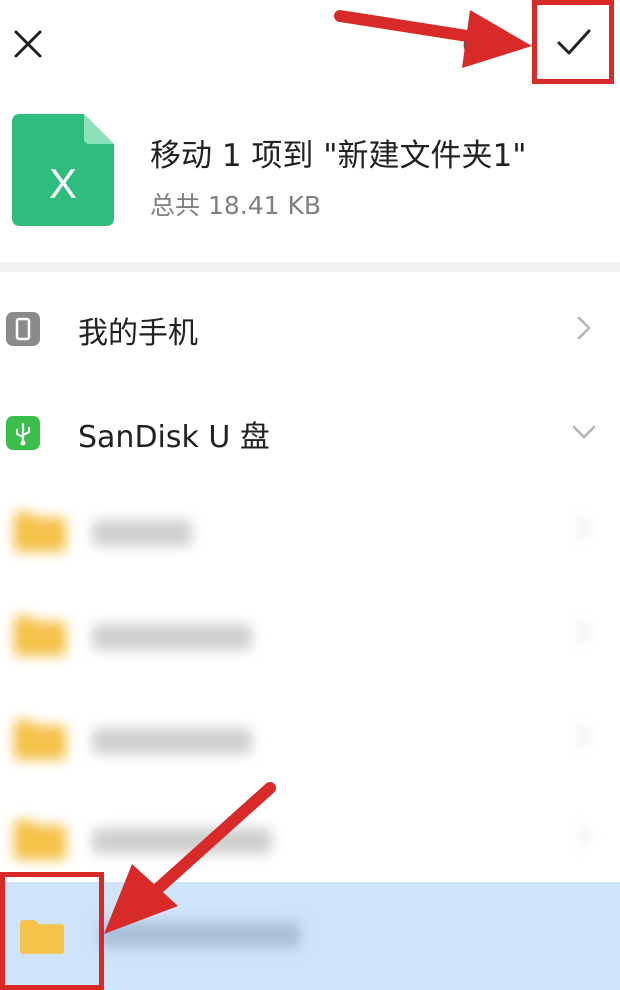  Describe the element at coordinates (573, 42) in the screenshot. I see `confirm-highlight-box` at that location.